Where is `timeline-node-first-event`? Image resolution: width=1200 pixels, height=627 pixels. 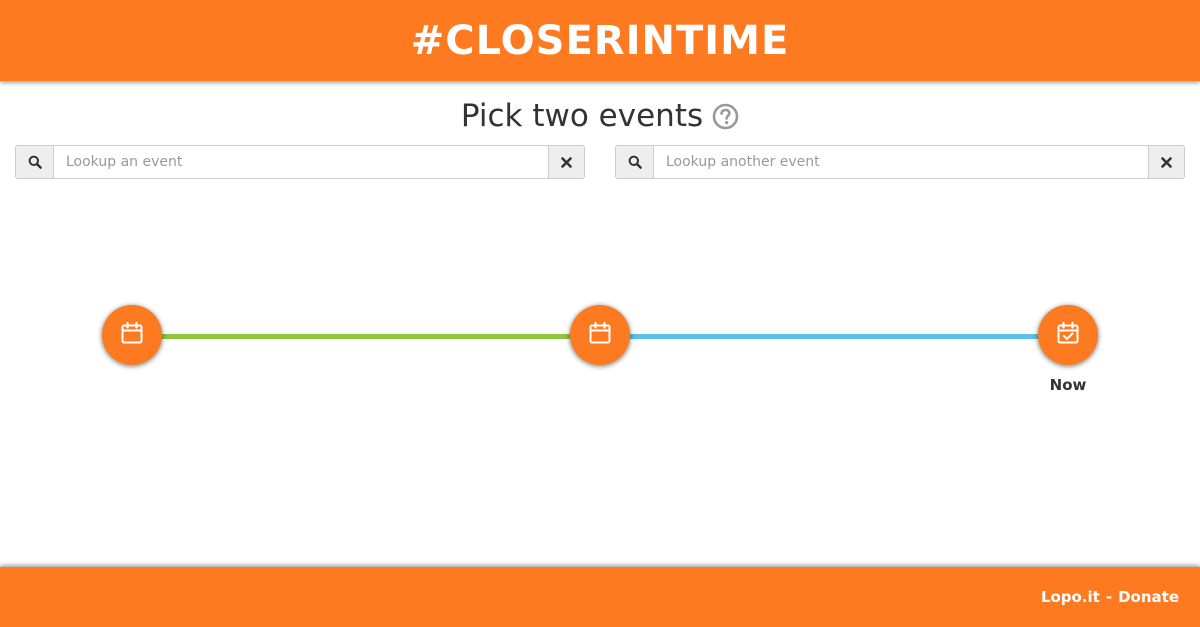
timeline-node-first-event is located at coordinates (132, 335).